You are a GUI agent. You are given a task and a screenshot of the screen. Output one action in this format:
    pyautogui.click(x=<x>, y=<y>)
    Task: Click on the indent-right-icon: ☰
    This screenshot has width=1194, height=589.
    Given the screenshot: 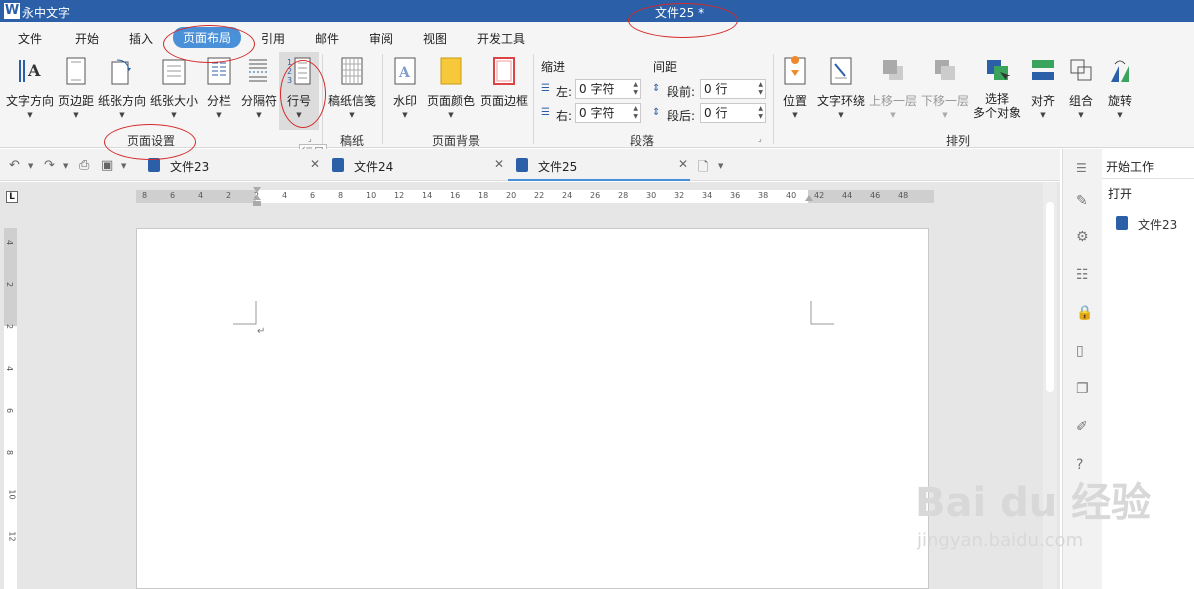 What is the action you would take?
    pyautogui.click(x=545, y=112)
    